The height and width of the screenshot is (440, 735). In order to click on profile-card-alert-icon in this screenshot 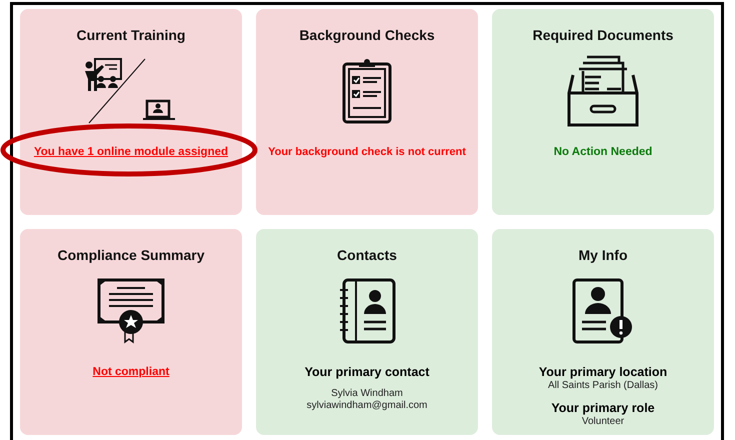, I will do `click(603, 311)`.